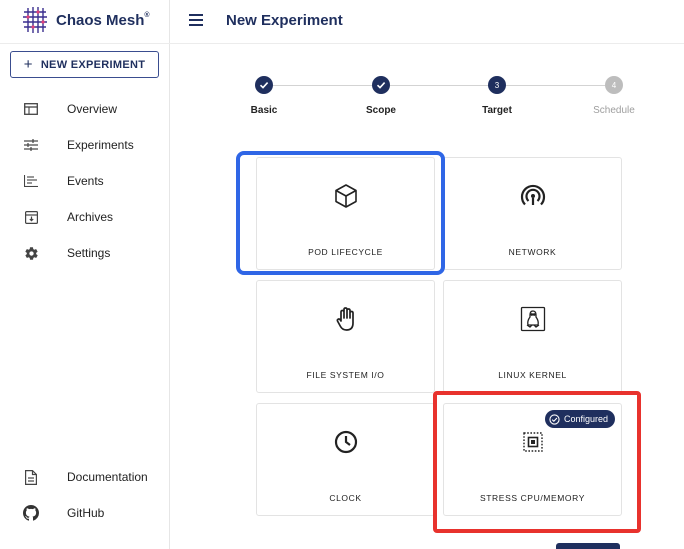 This screenshot has width=684, height=549. I want to click on app-header: New Experiment, so click(427, 22).